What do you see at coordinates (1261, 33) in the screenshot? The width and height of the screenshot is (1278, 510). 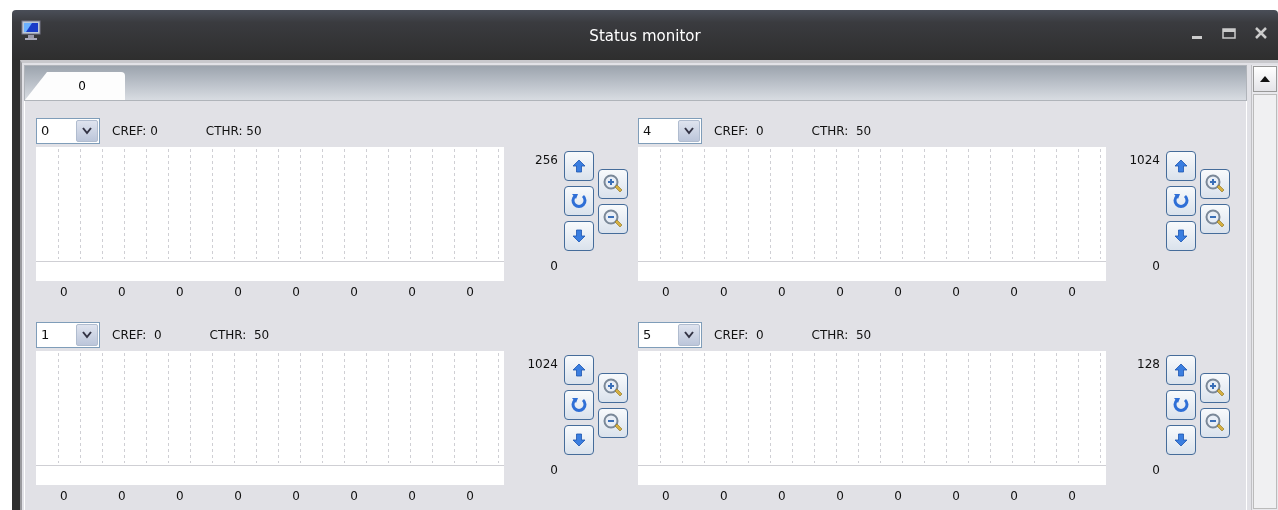 I see `close-icon` at bounding box center [1261, 33].